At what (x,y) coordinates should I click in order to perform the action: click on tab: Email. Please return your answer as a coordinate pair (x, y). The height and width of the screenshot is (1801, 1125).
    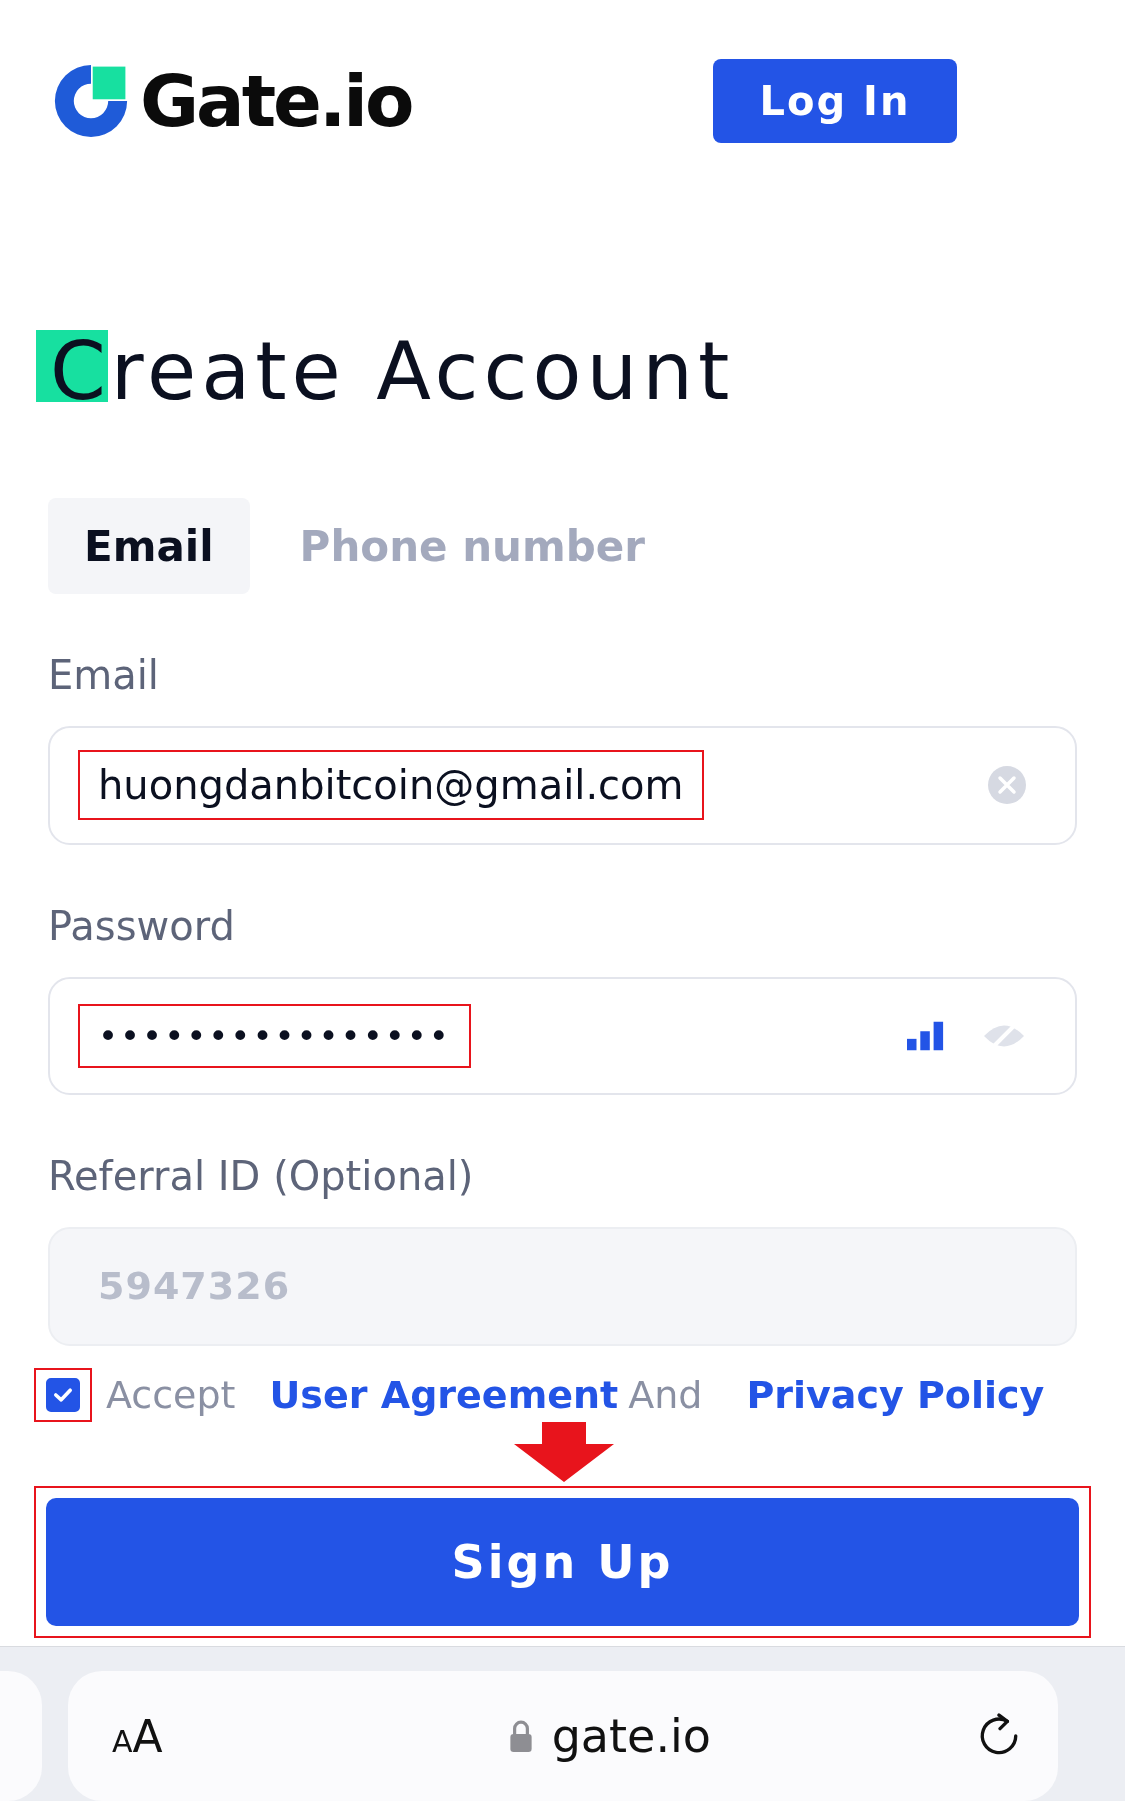
    Looking at the image, I should click on (149, 546).